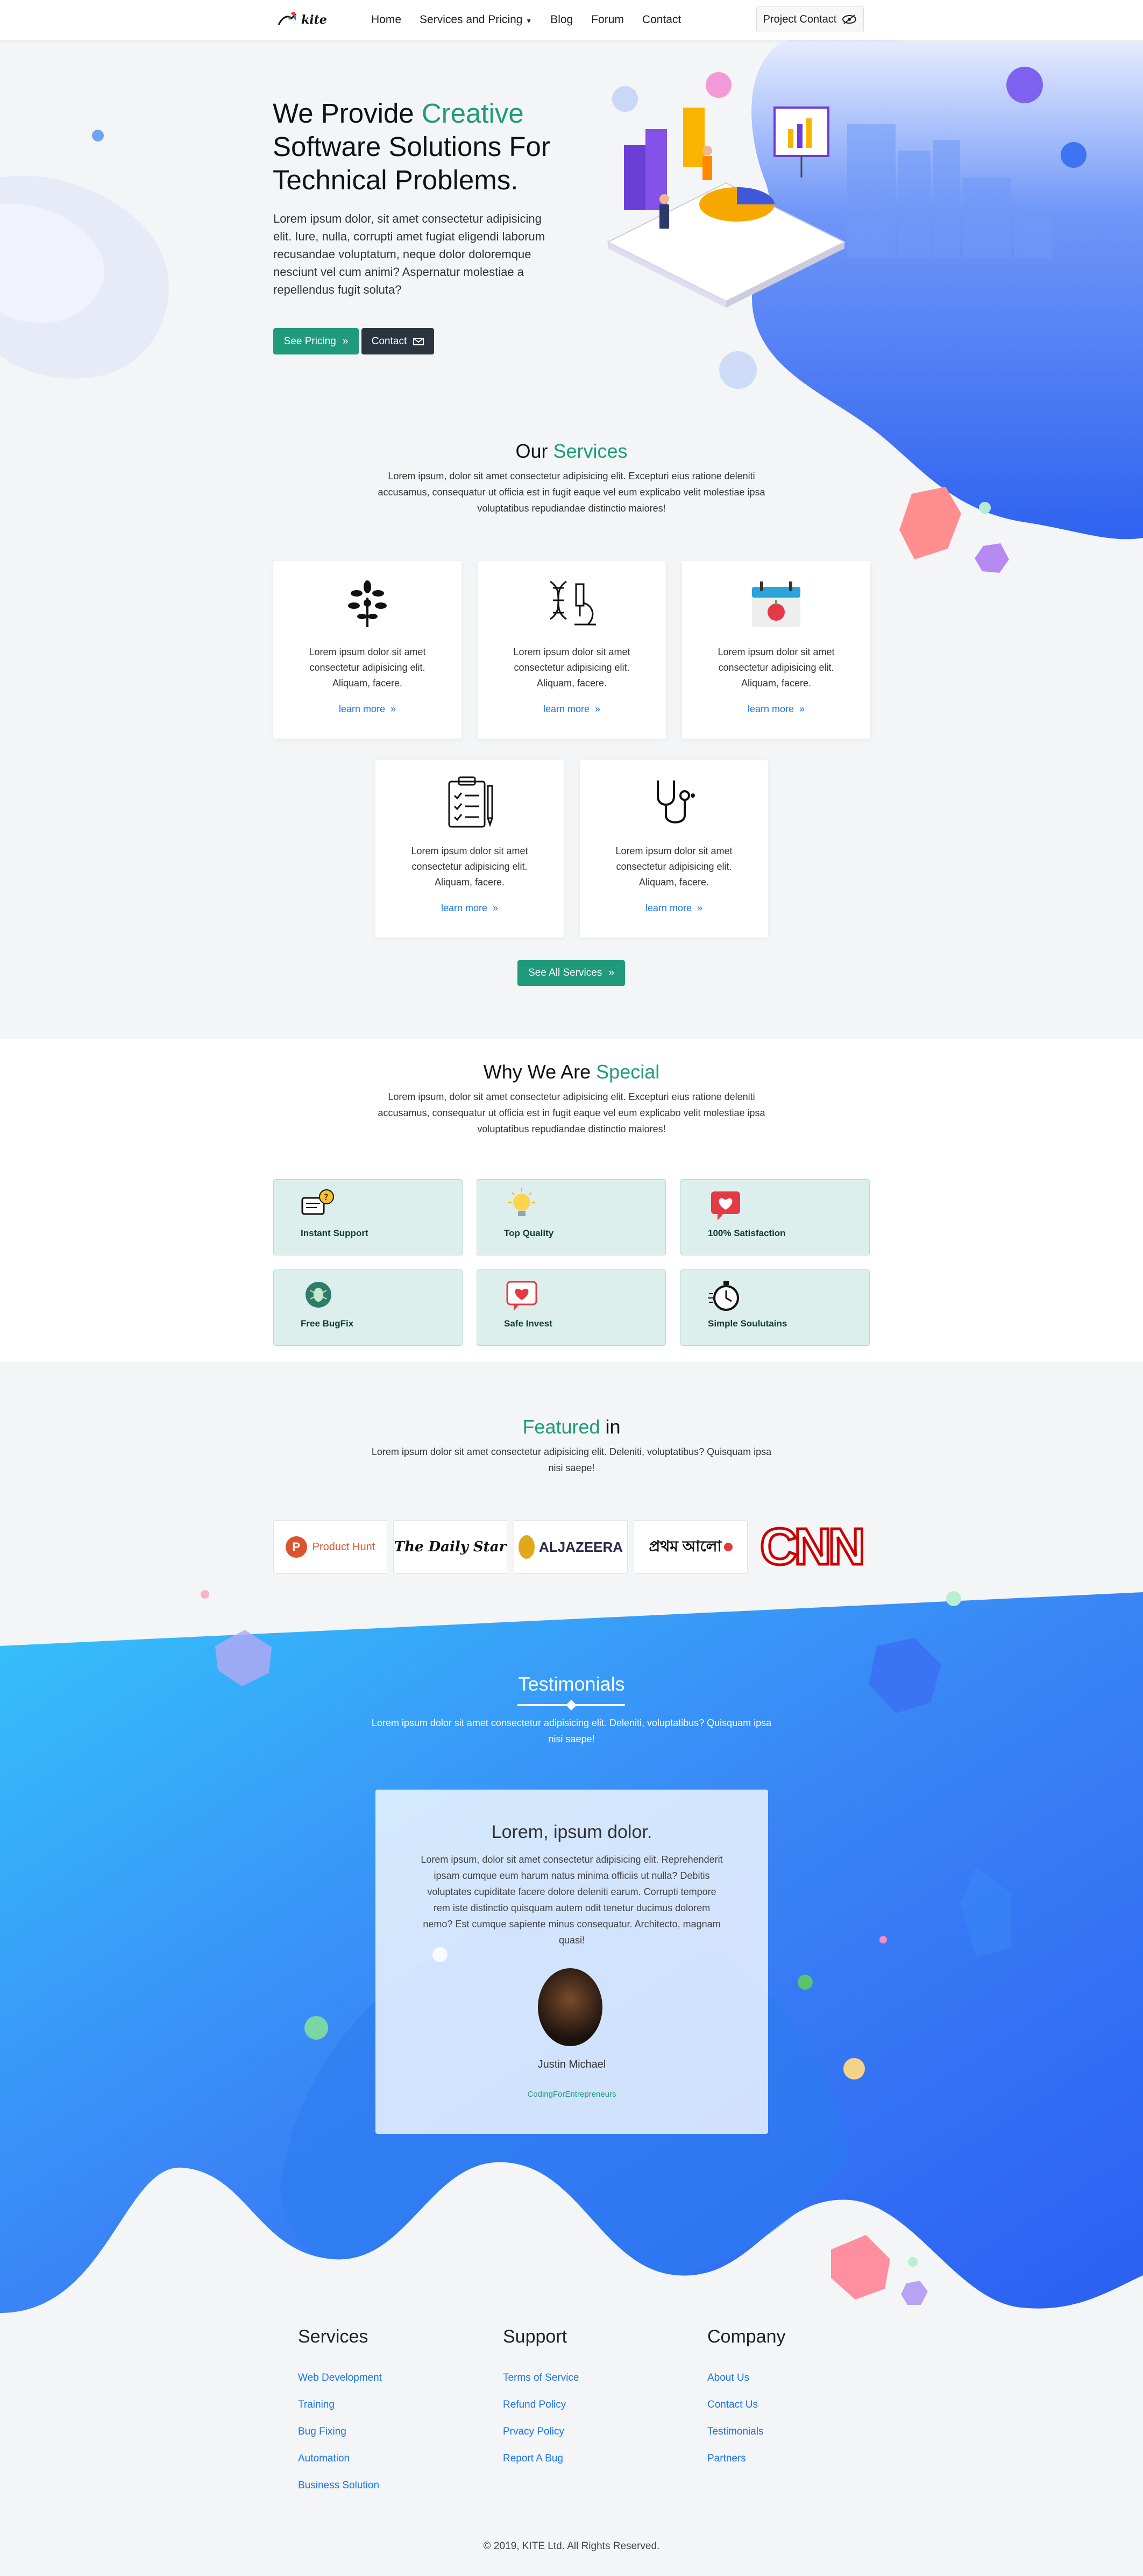  Describe the element at coordinates (562, 19) in the screenshot. I see `nav-blog: Blog` at that location.